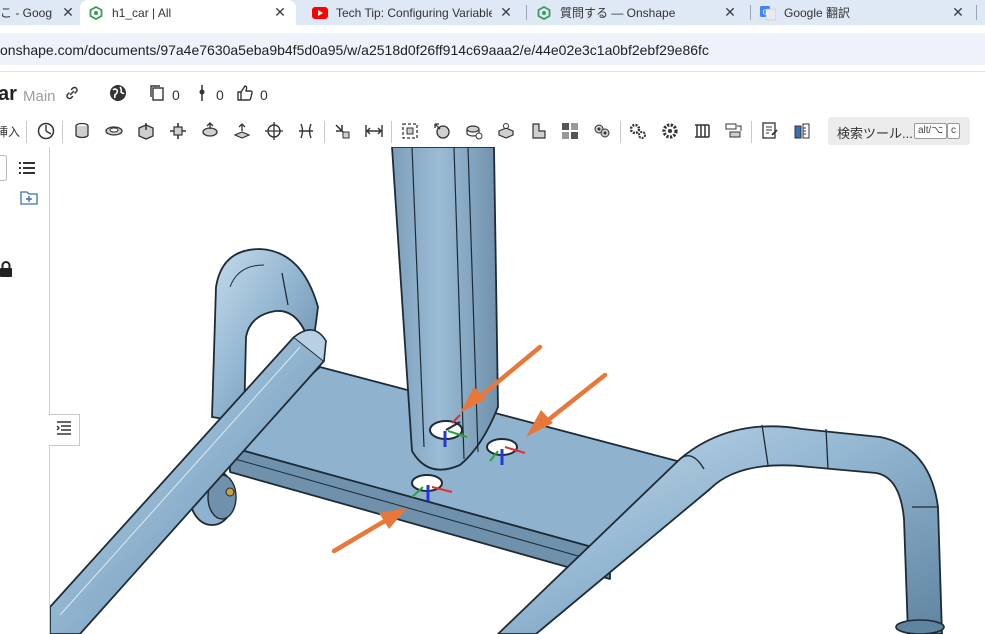  I want to click on mate-connector-icon, so click(670, 131).